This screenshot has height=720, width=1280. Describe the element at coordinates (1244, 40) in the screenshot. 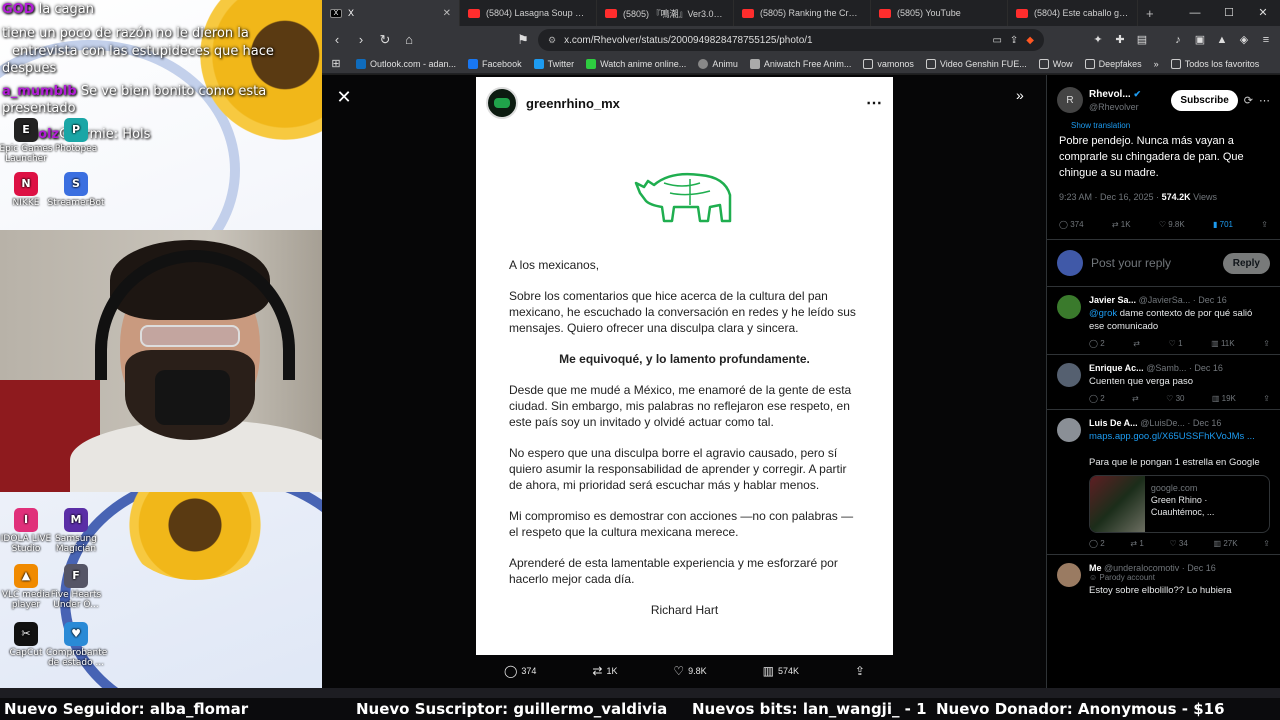

I see `vpn-icon: ◈` at that location.